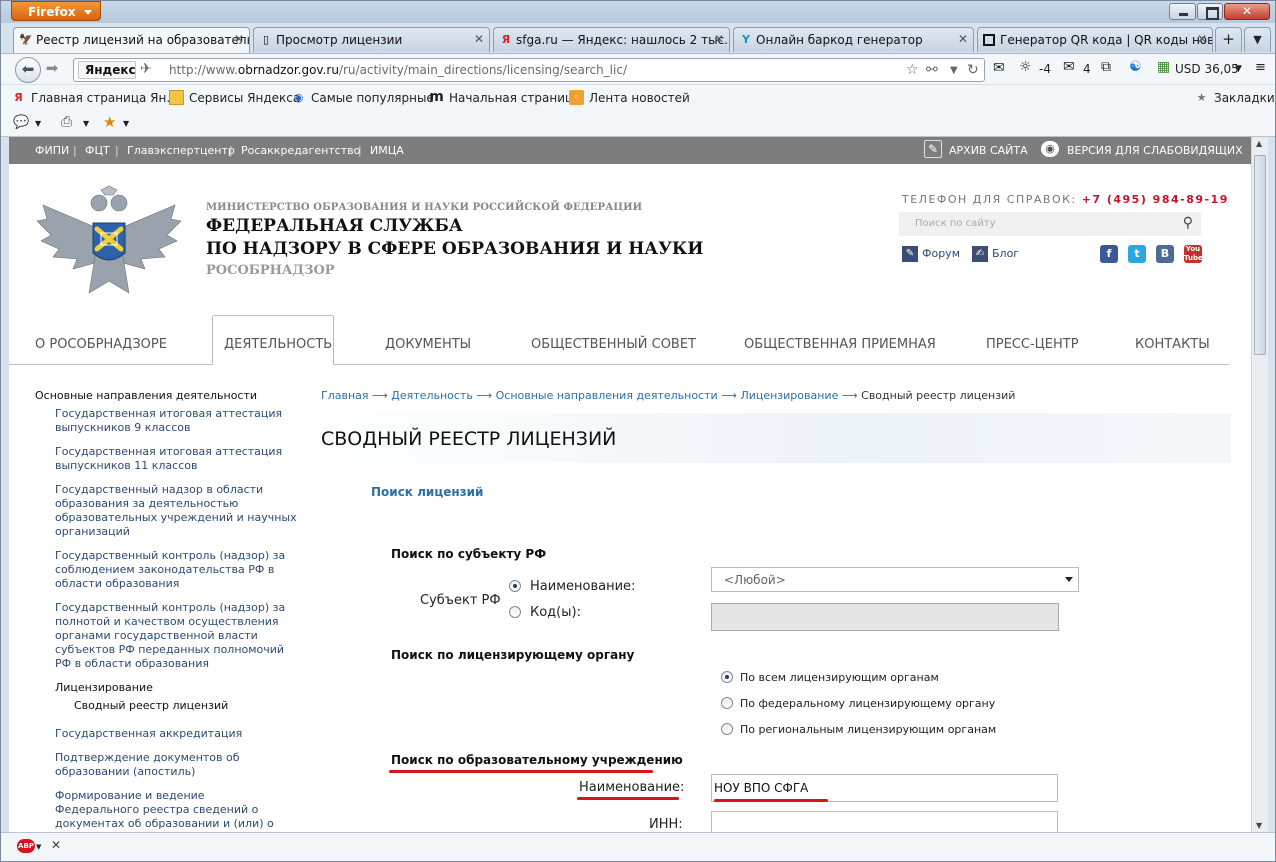 This screenshot has height=862, width=1276. What do you see at coordinates (1155, 150) in the screenshot?
I see `accessible-version-link: ВЕРСИЯ ДЛЯ СЛАБОВИДЯЩИХ` at bounding box center [1155, 150].